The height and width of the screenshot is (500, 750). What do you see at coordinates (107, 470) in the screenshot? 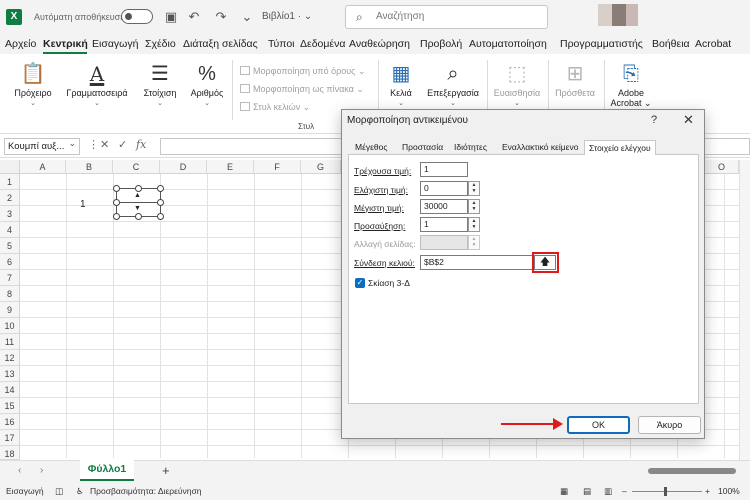
I see `sheet-tab-active: Φύλλο1` at bounding box center [107, 470].